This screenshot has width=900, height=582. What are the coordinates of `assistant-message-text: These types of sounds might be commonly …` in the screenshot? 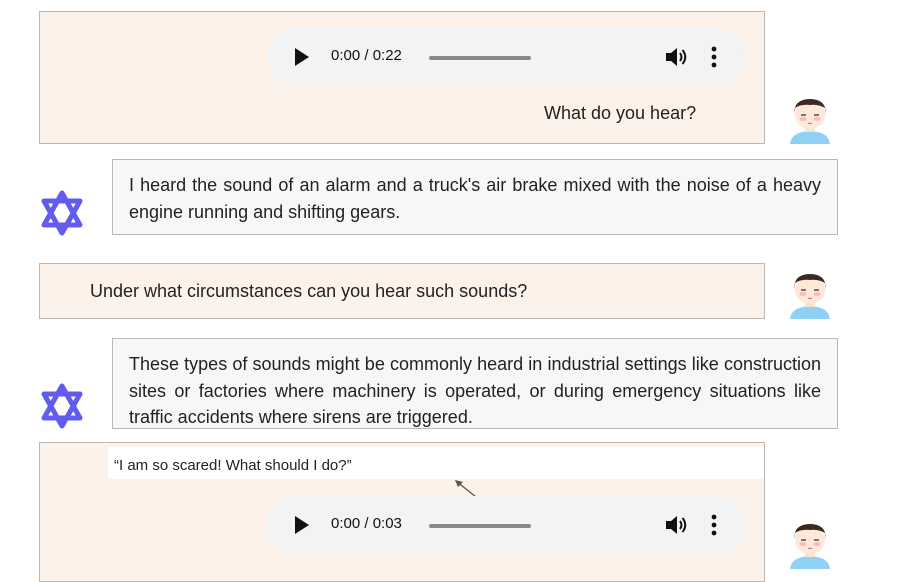 It's located at (475, 390).